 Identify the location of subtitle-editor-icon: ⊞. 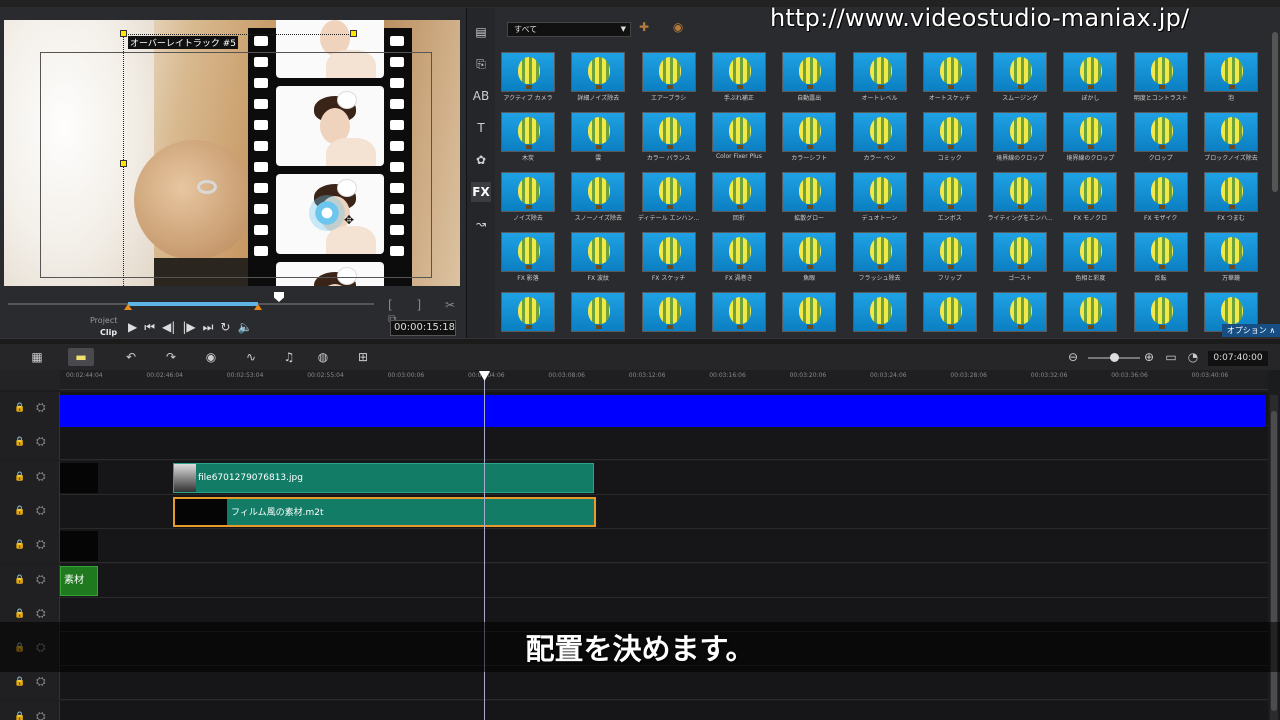
(363, 357).